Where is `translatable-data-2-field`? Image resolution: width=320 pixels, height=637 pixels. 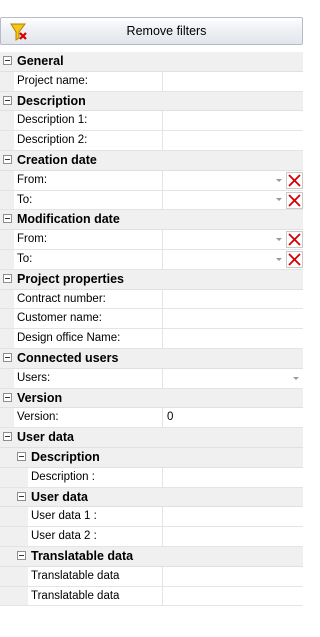 translatable-data-2-field is located at coordinates (232, 596).